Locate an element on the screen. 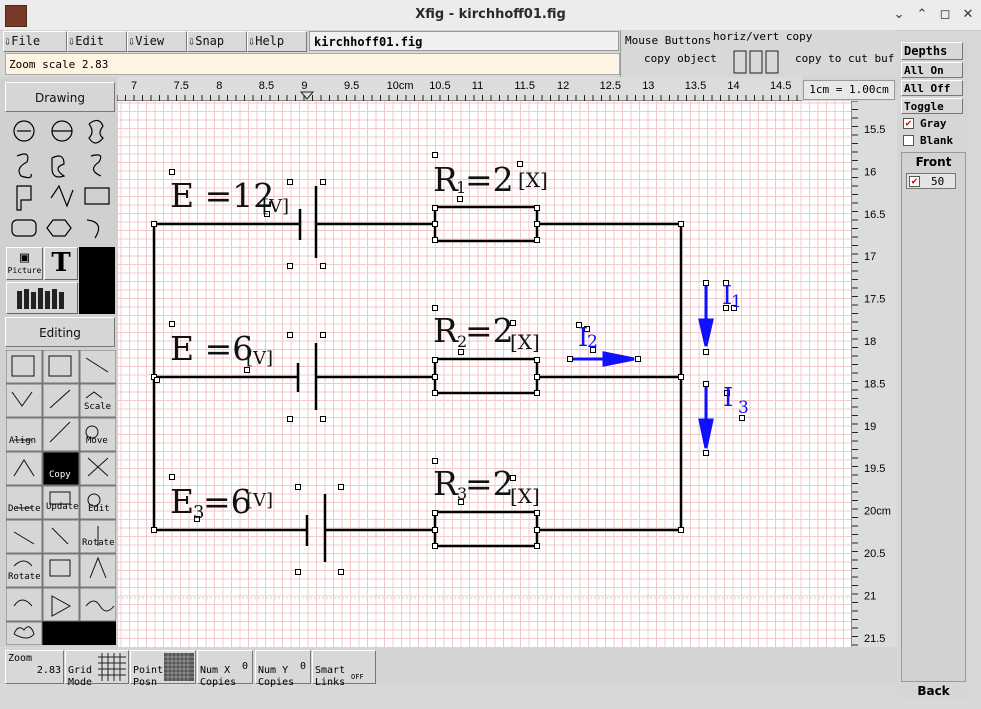 The height and width of the screenshot is (709, 981). mouse-left-label: copy object is located at coordinates (680, 58).